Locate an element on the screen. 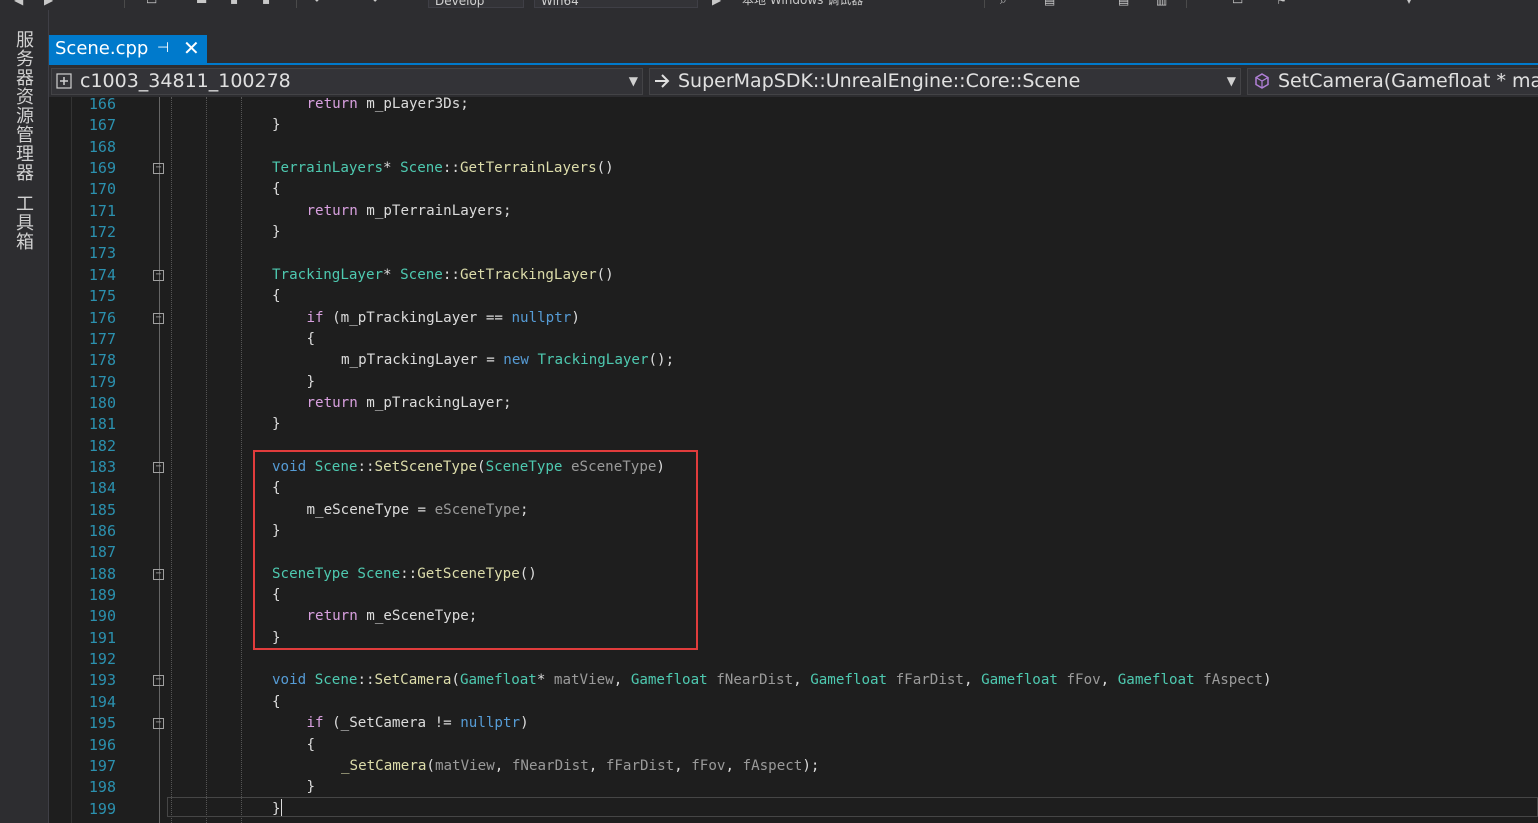 This screenshot has height=823, width=1538. code-token: return is located at coordinates (332, 402).